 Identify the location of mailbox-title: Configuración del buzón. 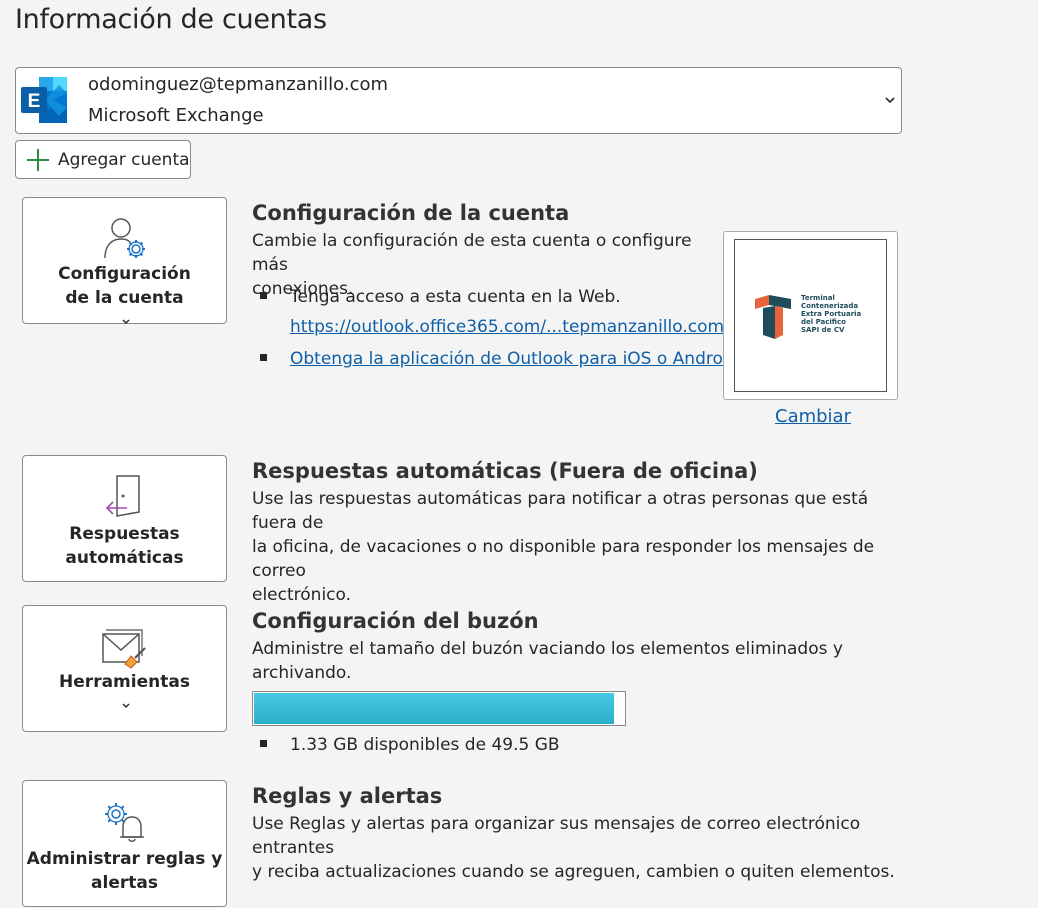
(395, 621).